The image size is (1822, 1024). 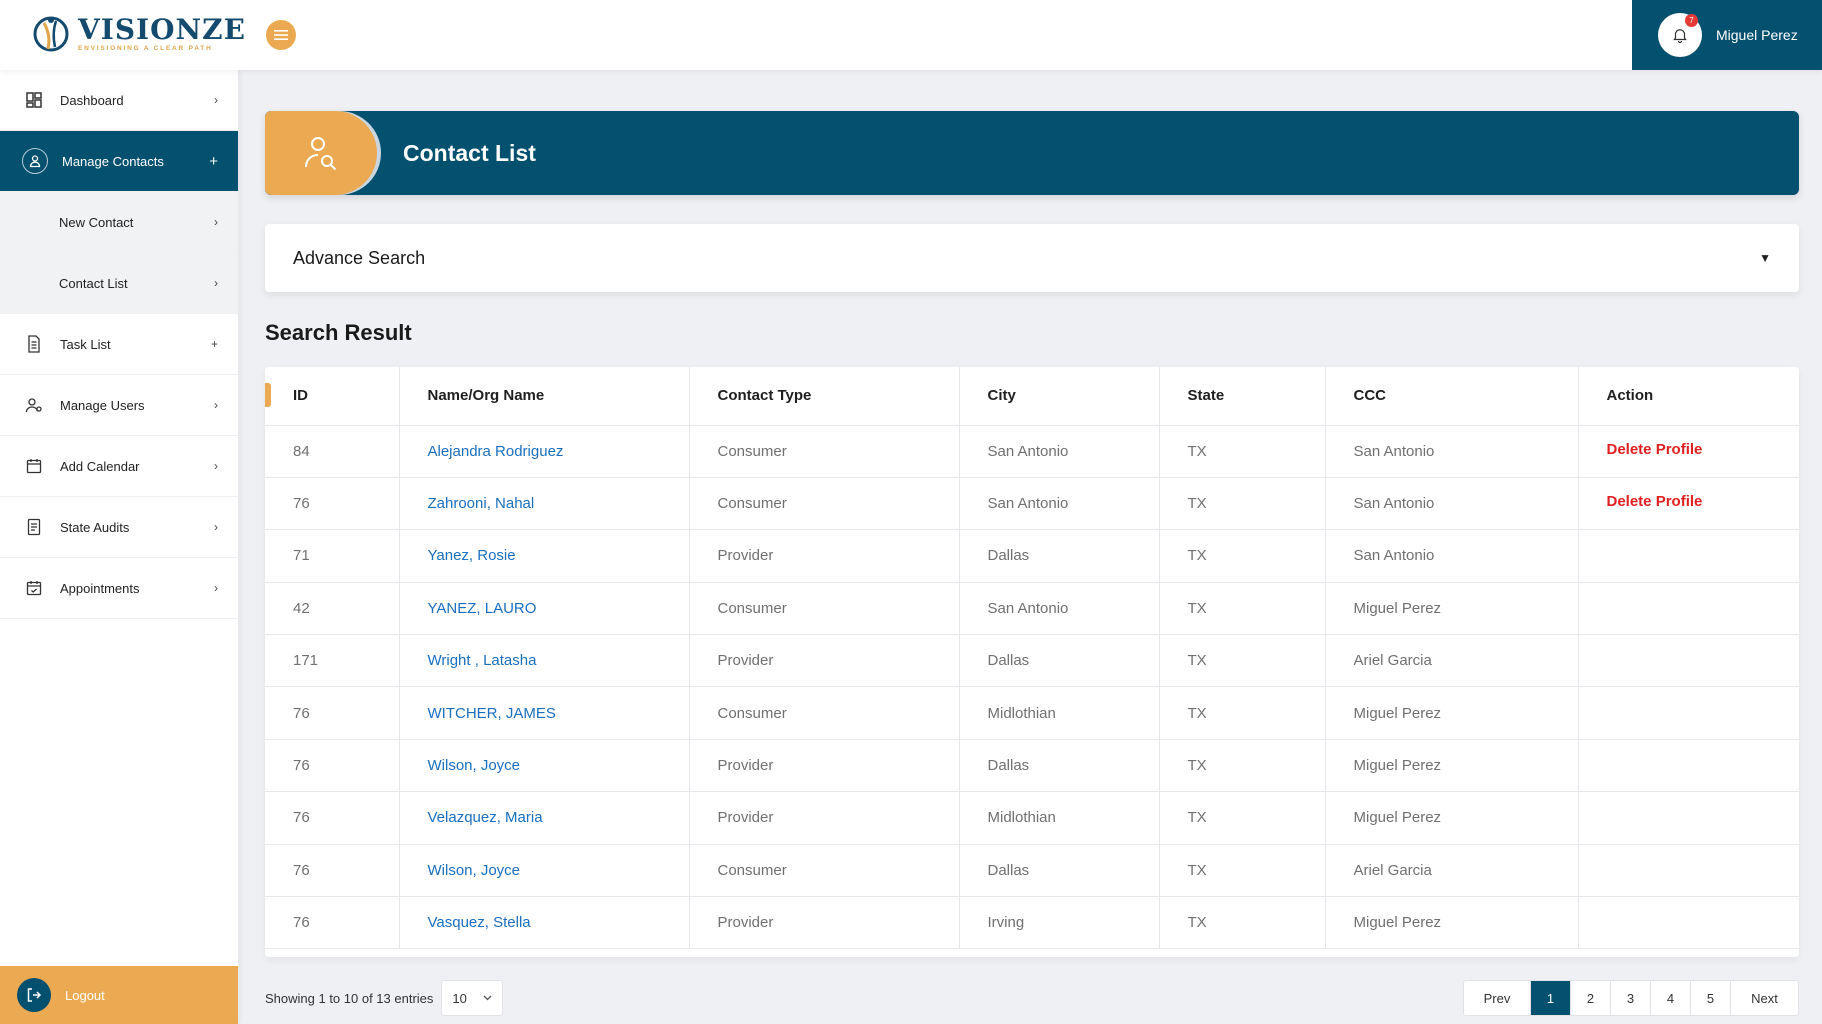 I want to click on dashboard-icon, so click(x=34, y=100).